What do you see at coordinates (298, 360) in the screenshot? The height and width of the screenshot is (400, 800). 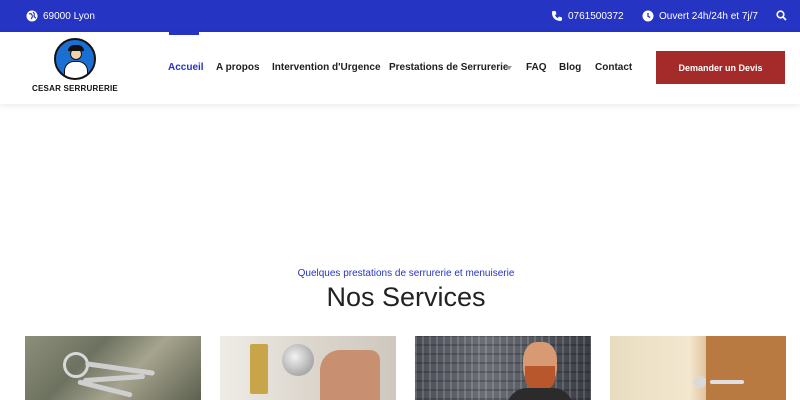 I see `door-knob-image` at bounding box center [298, 360].